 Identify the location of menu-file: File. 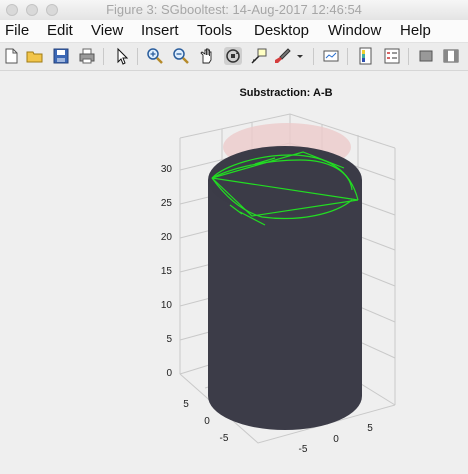
(17, 30).